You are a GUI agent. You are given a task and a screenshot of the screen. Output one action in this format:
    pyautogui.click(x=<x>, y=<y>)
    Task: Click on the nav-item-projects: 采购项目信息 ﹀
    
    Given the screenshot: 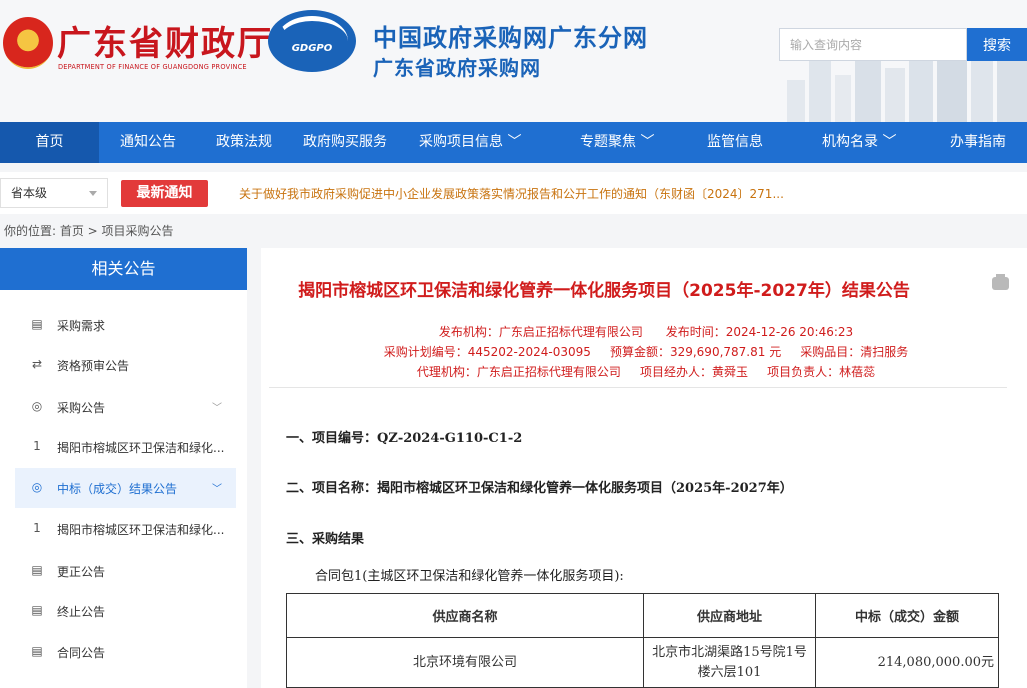 What is the action you would take?
    pyautogui.click(x=470, y=142)
    